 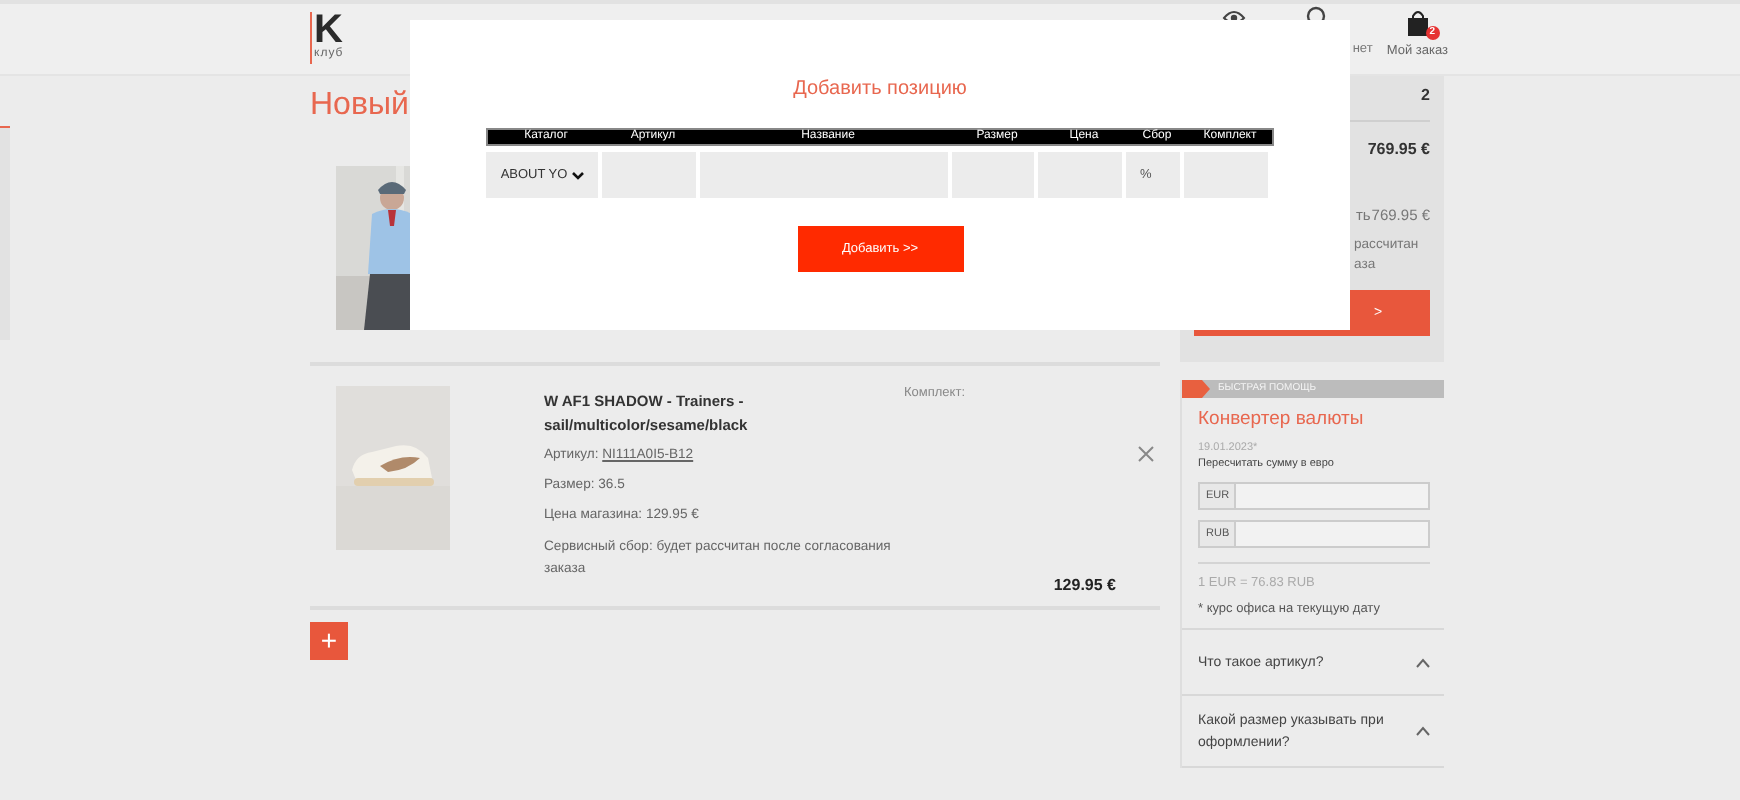 I want to click on page-title: Новый, so click(x=359, y=106).